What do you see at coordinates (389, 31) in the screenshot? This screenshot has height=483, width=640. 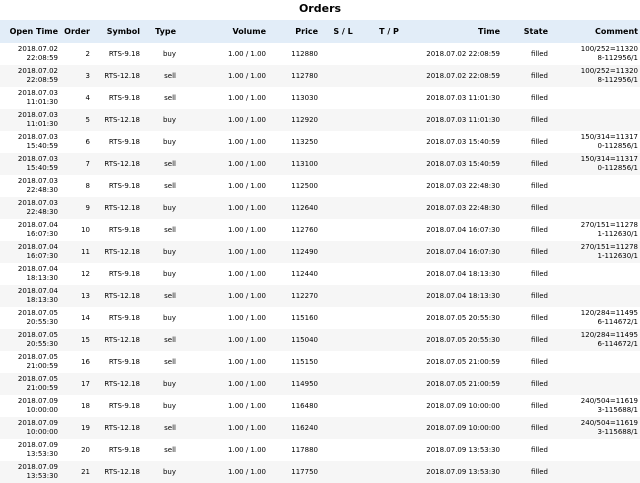 I see `column-header-tp: T / P` at bounding box center [389, 31].